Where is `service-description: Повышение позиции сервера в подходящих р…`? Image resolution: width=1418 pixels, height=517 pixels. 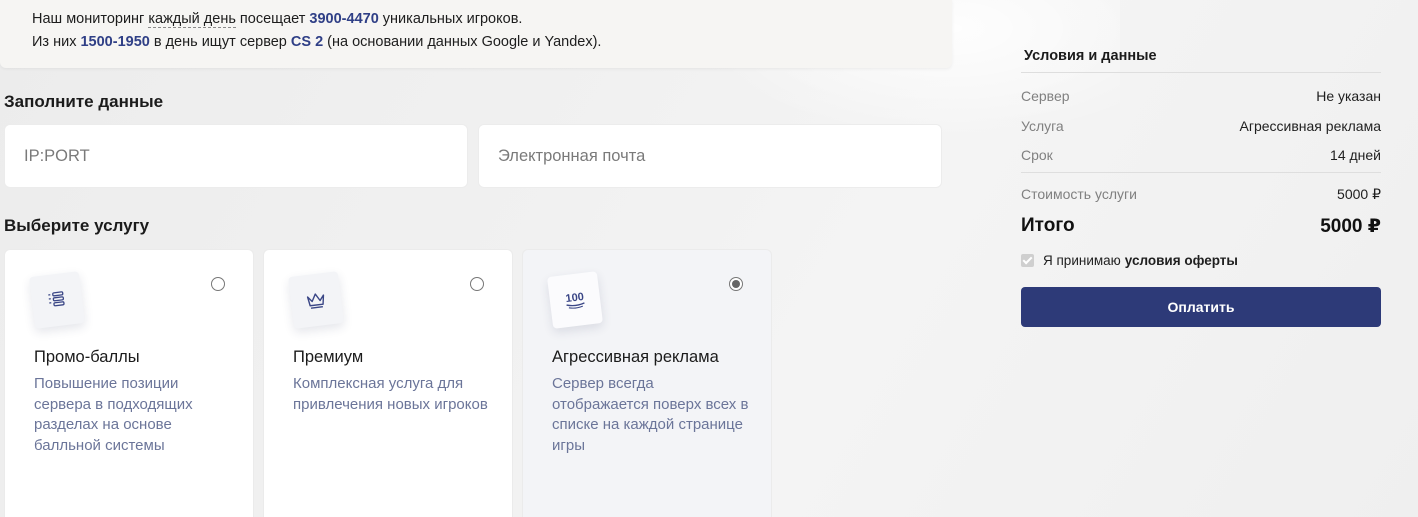
service-description: Повышение позиции сервера в подходящих р… is located at coordinates (113, 414).